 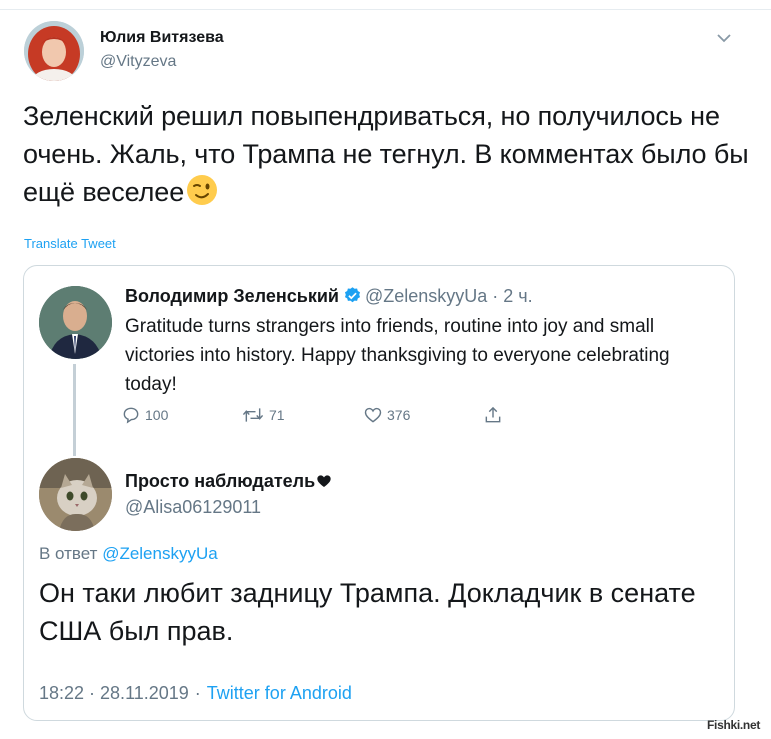 What do you see at coordinates (386, 415) in the screenshot?
I see `like-action: 376` at bounding box center [386, 415].